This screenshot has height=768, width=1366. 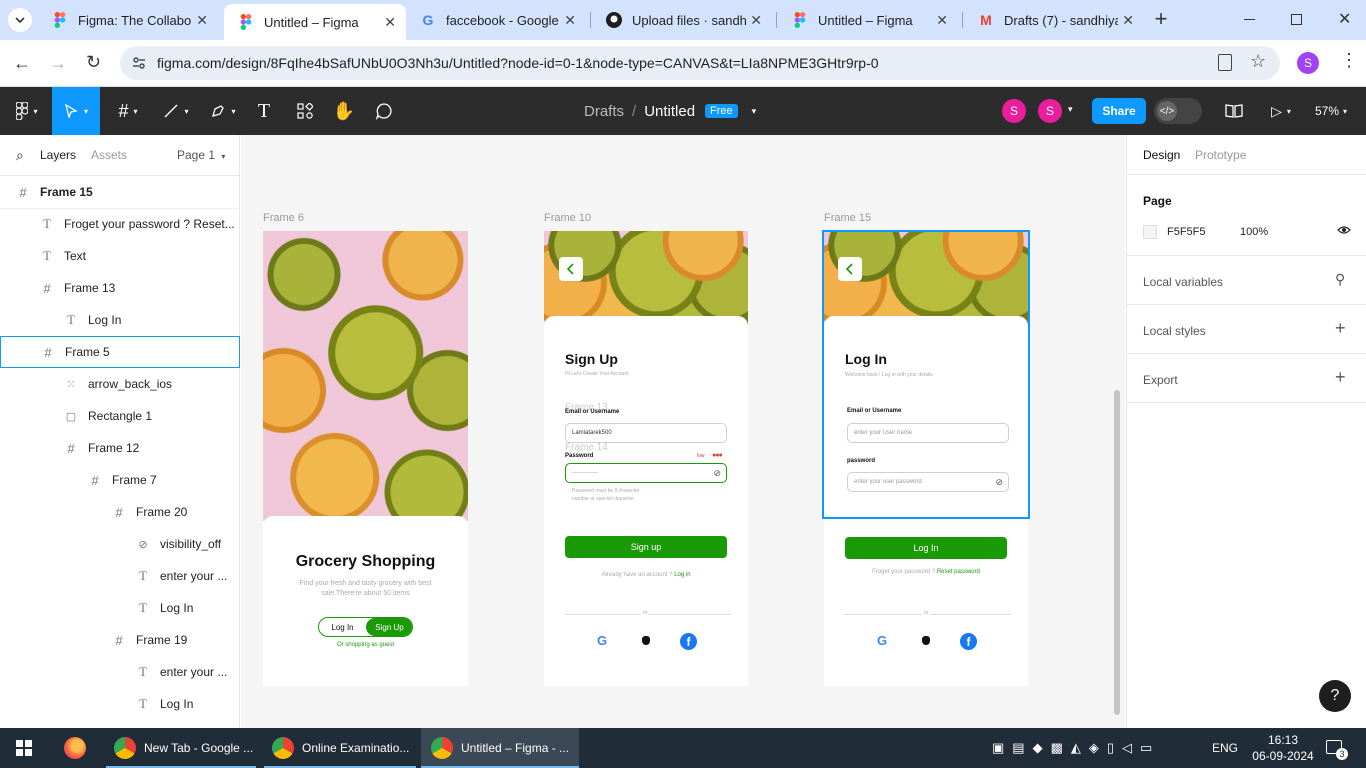 What do you see at coordinates (1296, 19) in the screenshot?
I see `restore-icon` at bounding box center [1296, 19].